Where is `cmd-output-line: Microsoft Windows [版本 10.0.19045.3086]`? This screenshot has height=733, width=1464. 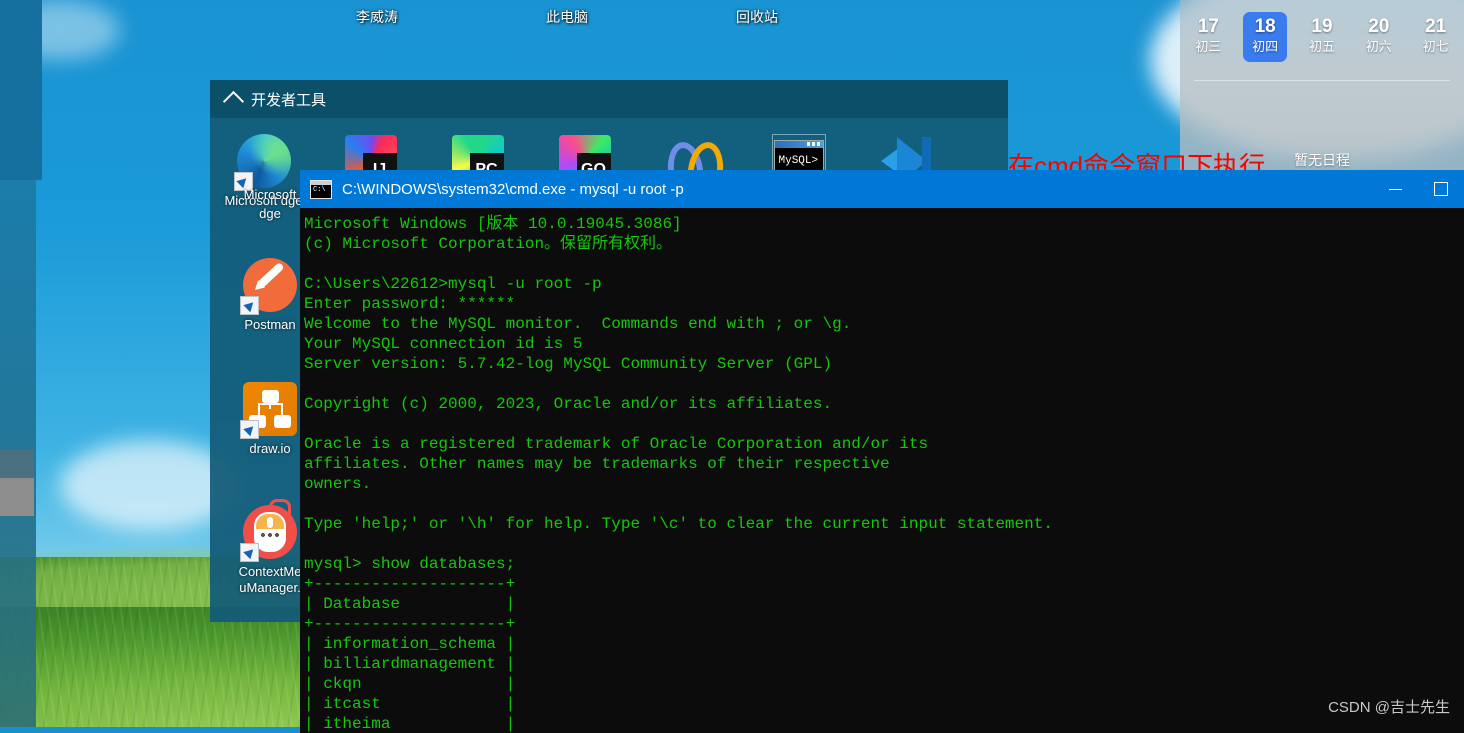
cmd-output-line: Microsoft Windows [版本 10.0.19045.3086] is located at coordinates (493, 224).